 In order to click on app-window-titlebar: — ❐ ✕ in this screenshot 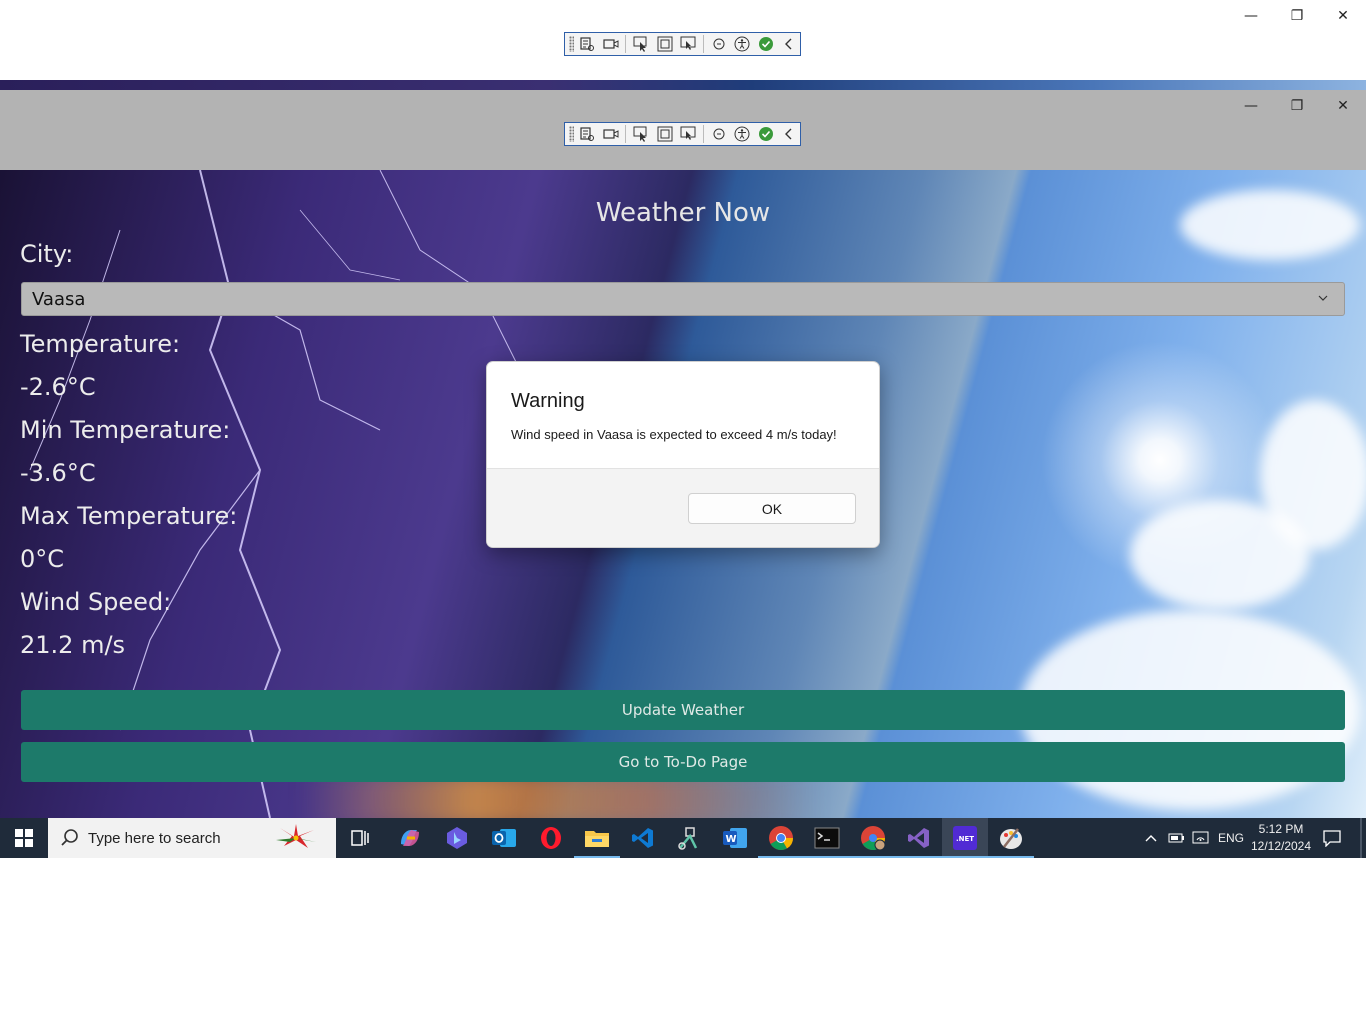, I will do `click(683, 130)`.